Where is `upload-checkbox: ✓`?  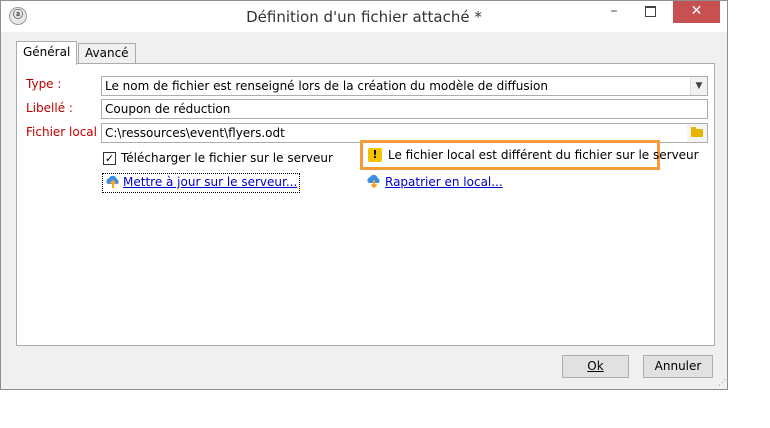 upload-checkbox: ✓ is located at coordinates (109, 158).